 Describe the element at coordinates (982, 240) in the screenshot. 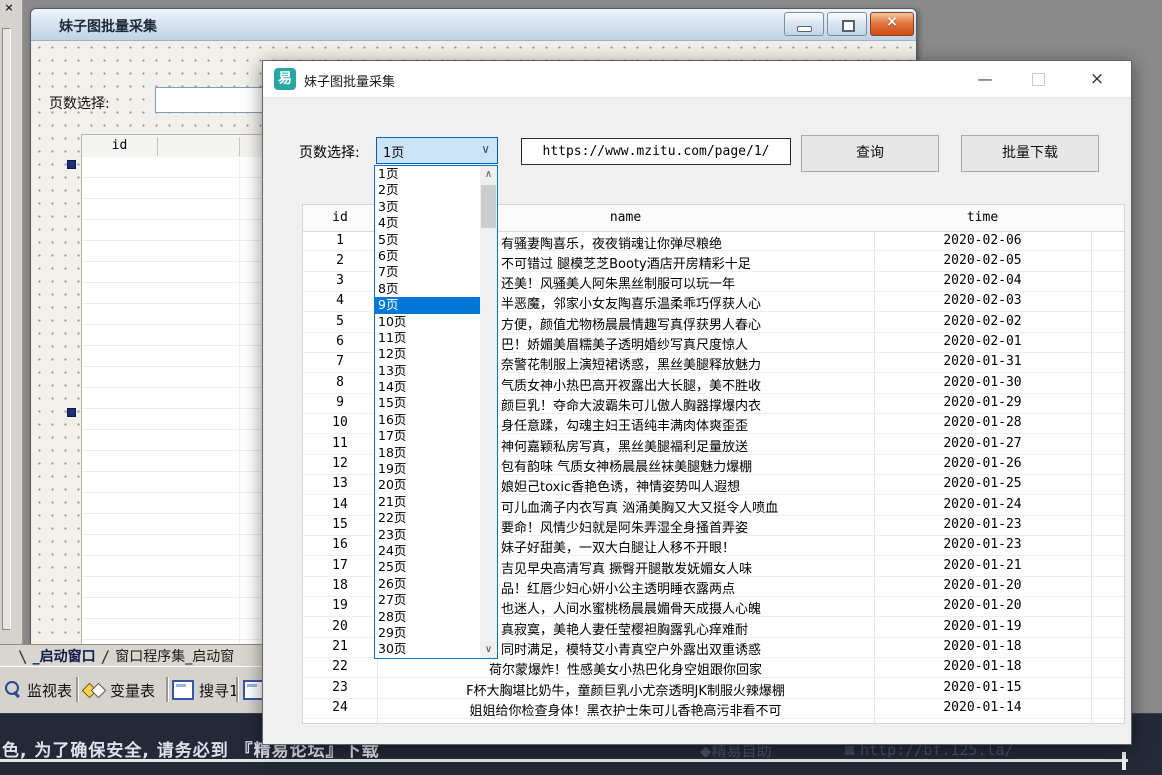

I see `cell-time: 2020-02-06` at that location.